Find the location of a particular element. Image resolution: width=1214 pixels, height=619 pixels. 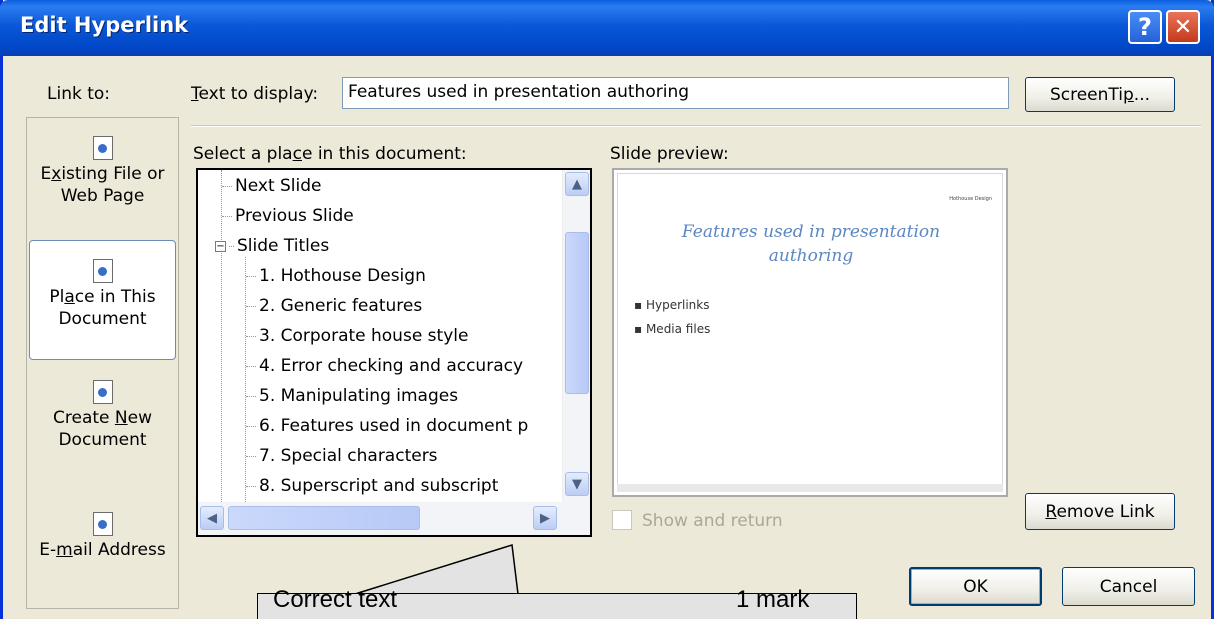

callout-pointer is located at coordinates (436, 569).